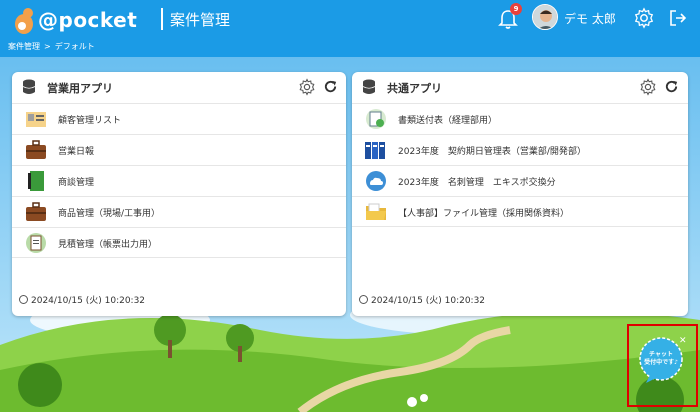 The height and width of the screenshot is (412, 700). I want to click on address-card-icon, so click(36, 119).